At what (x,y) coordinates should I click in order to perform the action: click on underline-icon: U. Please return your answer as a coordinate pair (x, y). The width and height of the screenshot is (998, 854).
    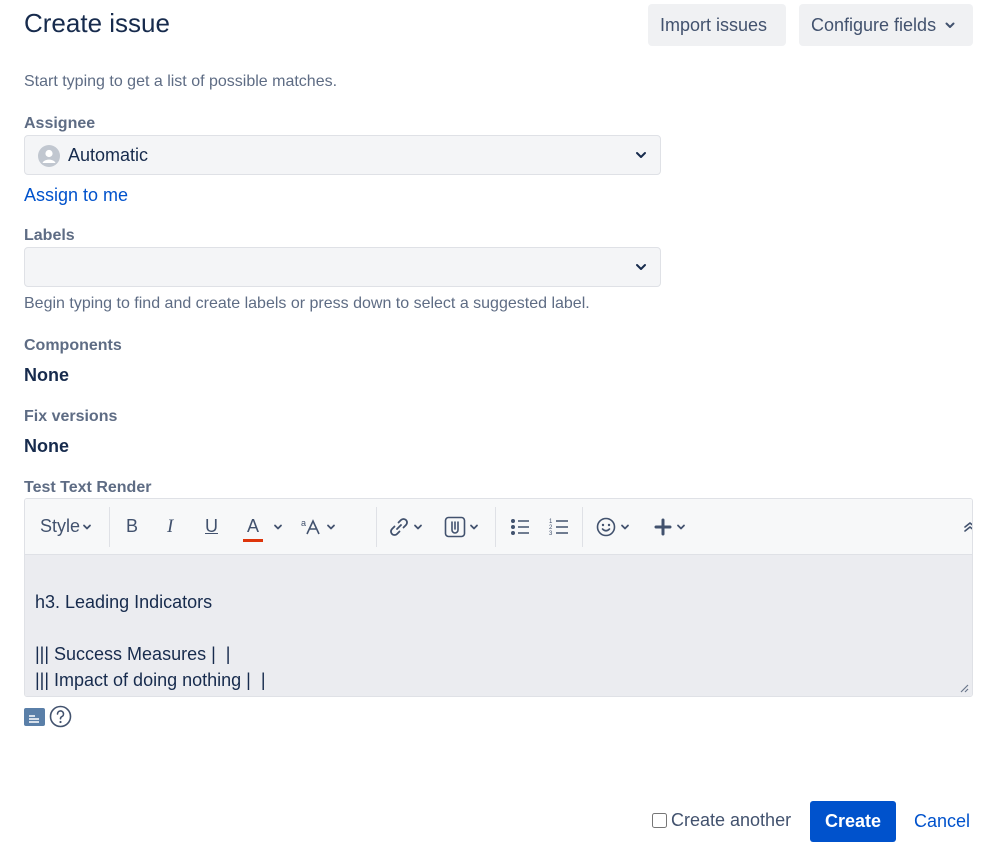
    Looking at the image, I should click on (211, 526).